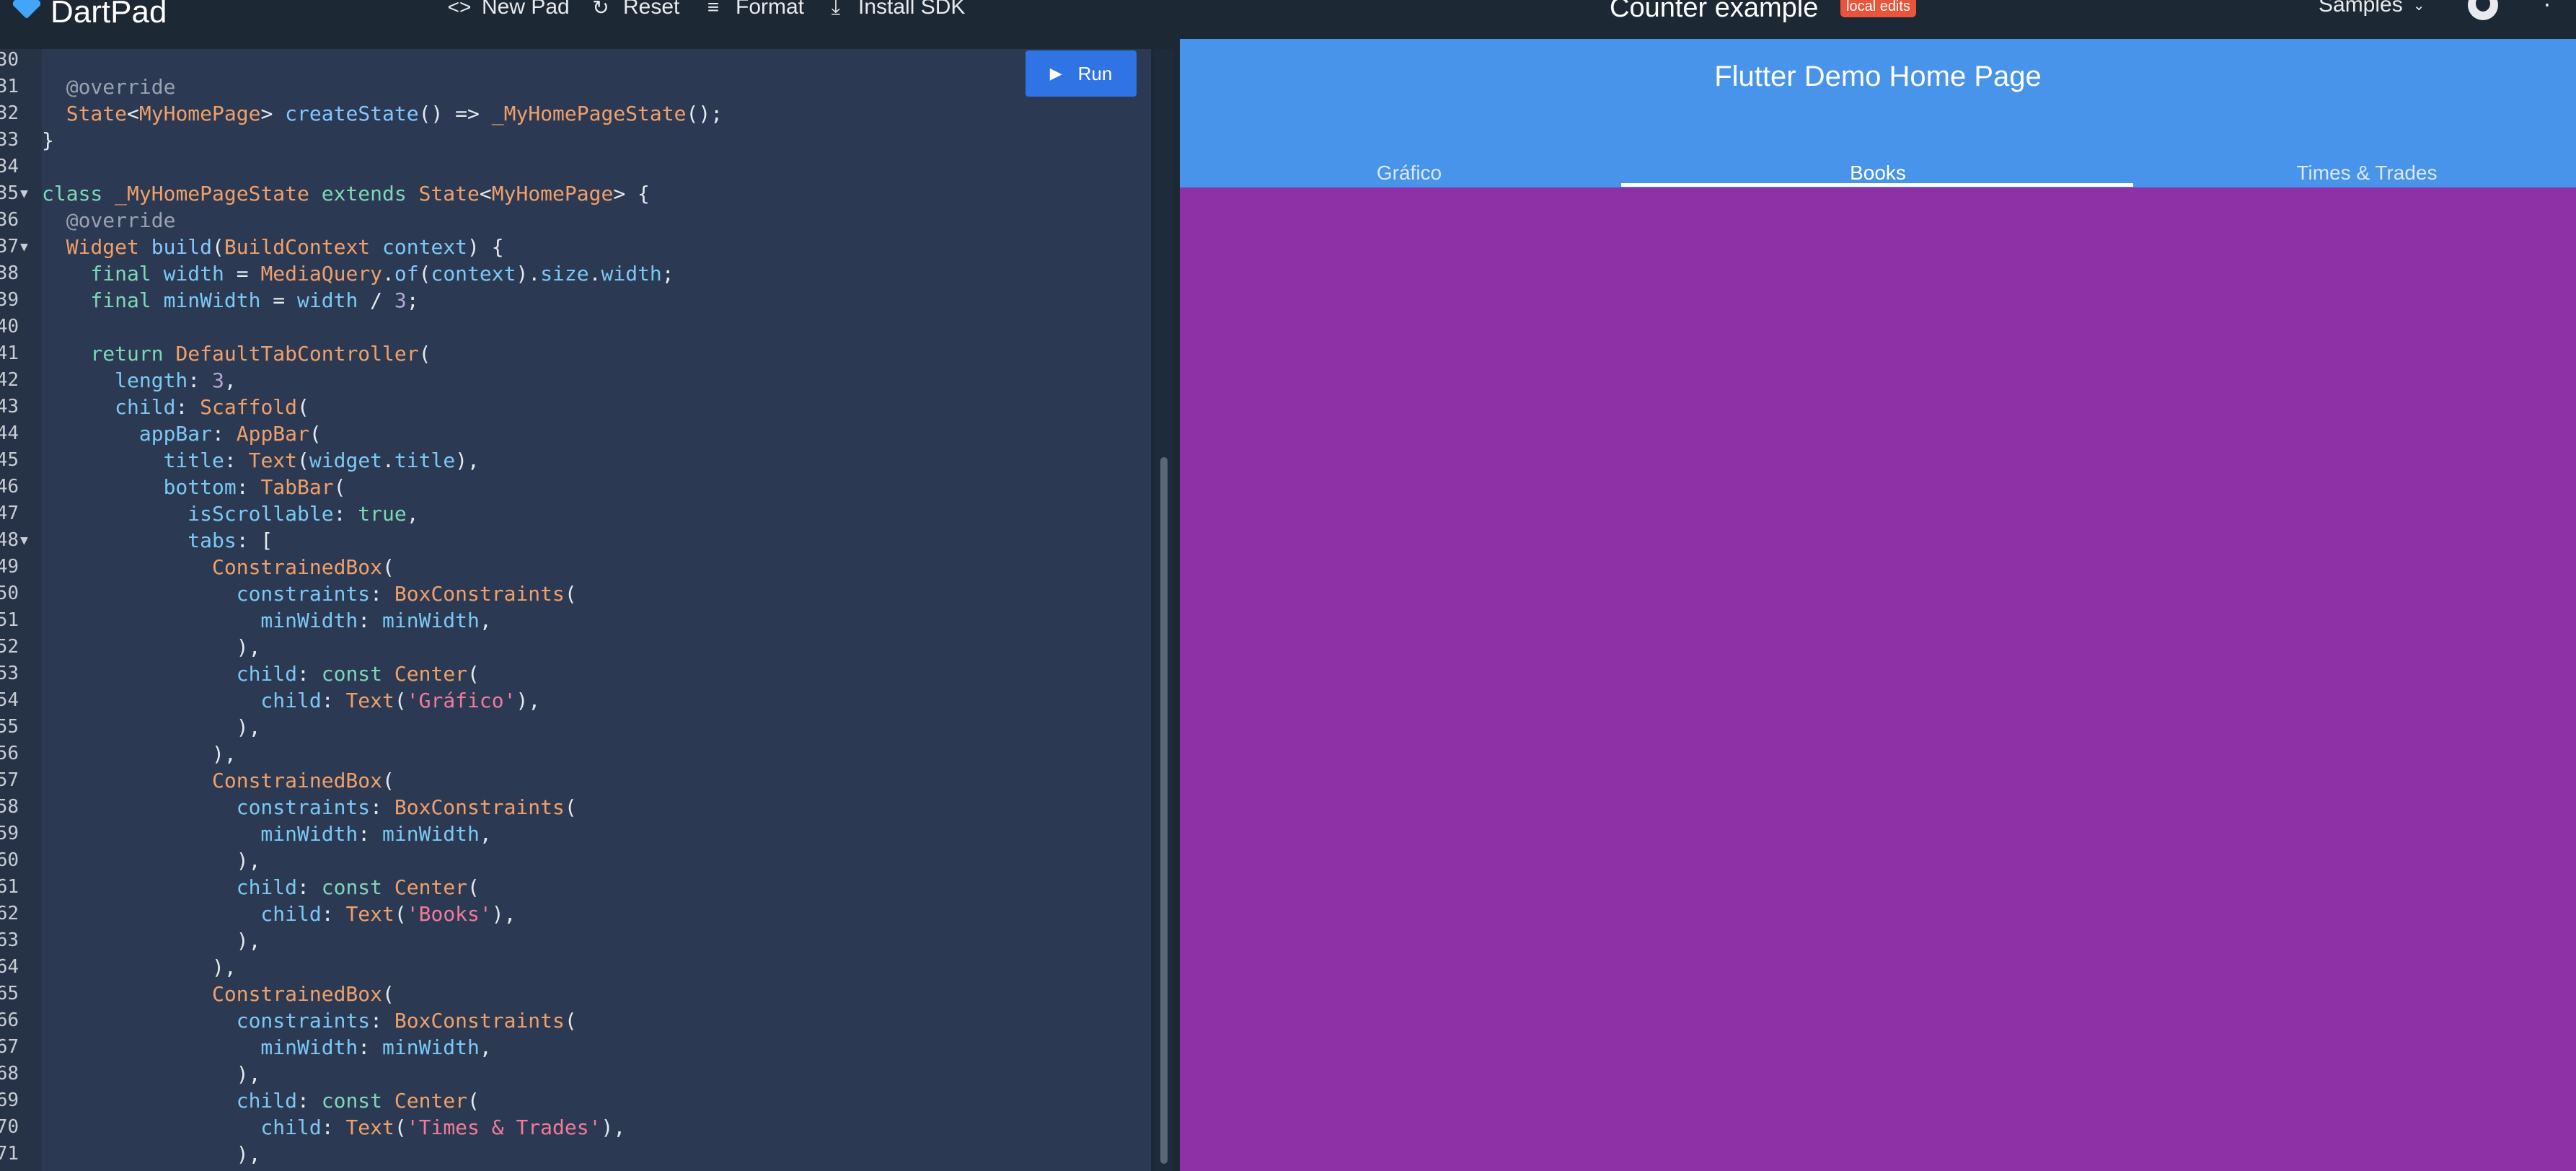  I want to click on more-vert-icon: ⋮, so click(2547, 4).